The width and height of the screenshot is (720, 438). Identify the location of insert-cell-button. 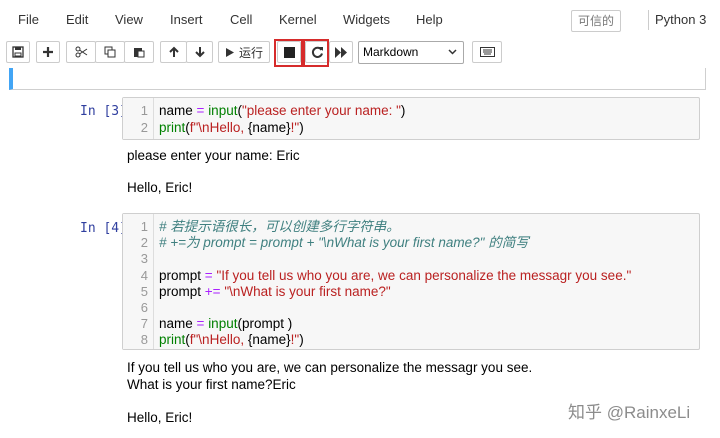
(48, 52).